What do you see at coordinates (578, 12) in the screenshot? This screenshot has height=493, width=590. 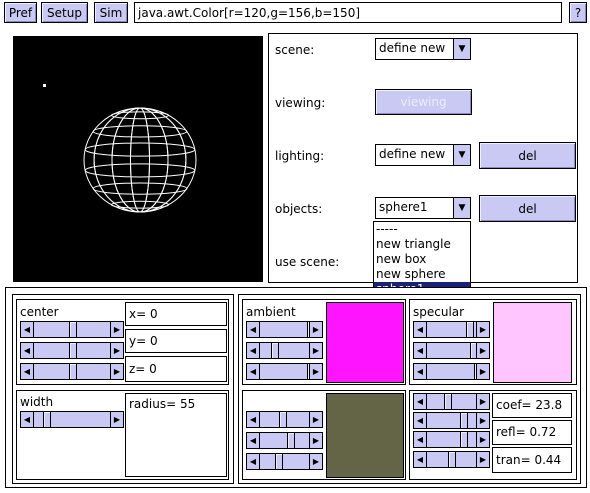 I see `help-button: ?` at bounding box center [578, 12].